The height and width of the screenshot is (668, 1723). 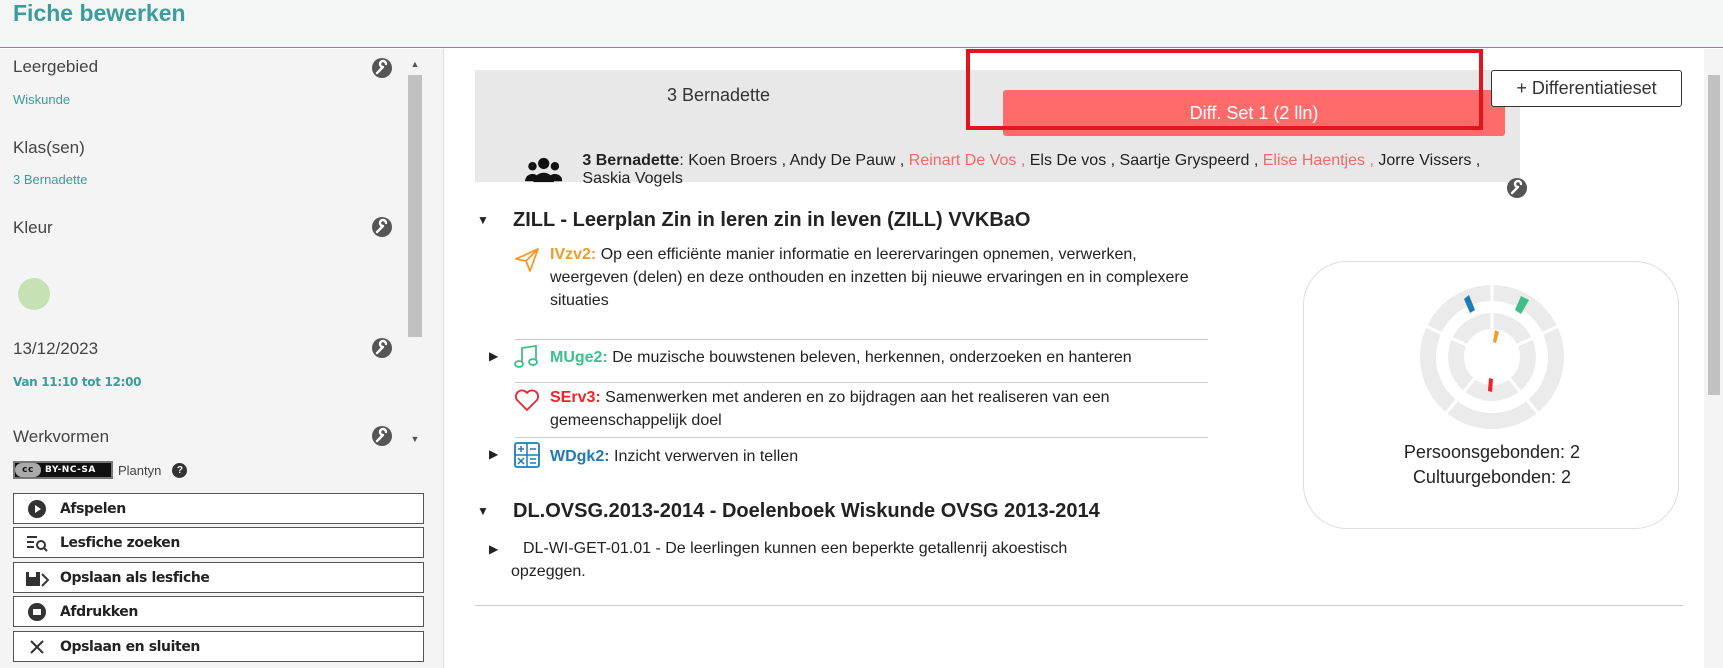 What do you see at coordinates (527, 260) in the screenshot?
I see `paper-plane-icon` at bounding box center [527, 260].